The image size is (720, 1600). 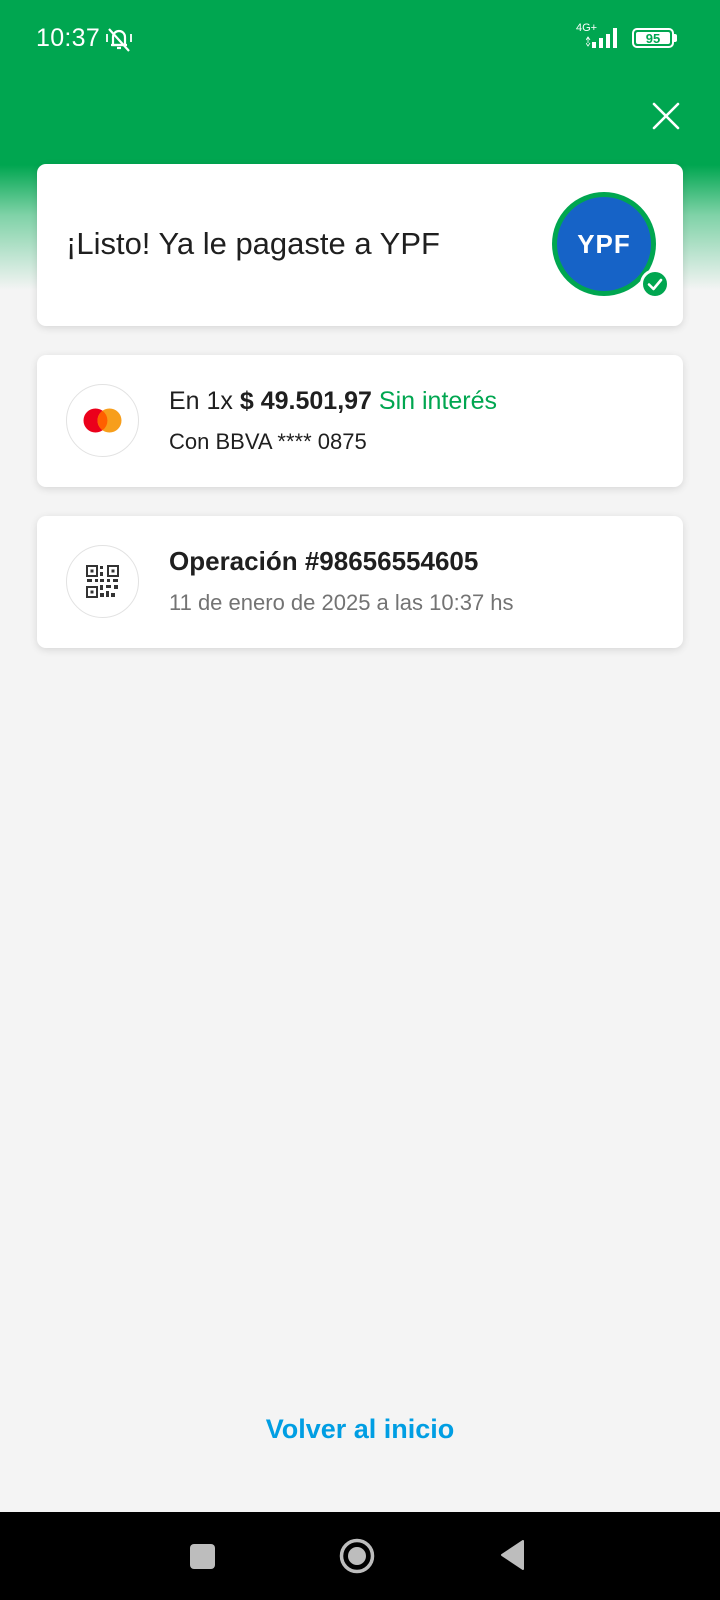 I want to click on mute-icon, so click(x=119, y=40).